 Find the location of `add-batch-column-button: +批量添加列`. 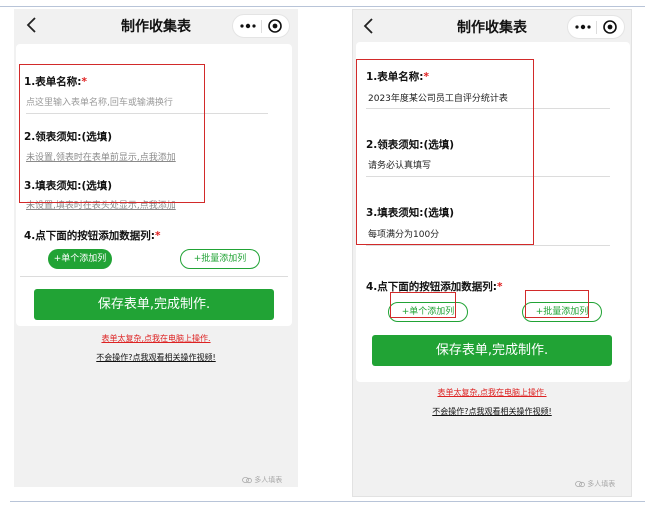

add-batch-column-button: +批量添加列 is located at coordinates (220, 259).